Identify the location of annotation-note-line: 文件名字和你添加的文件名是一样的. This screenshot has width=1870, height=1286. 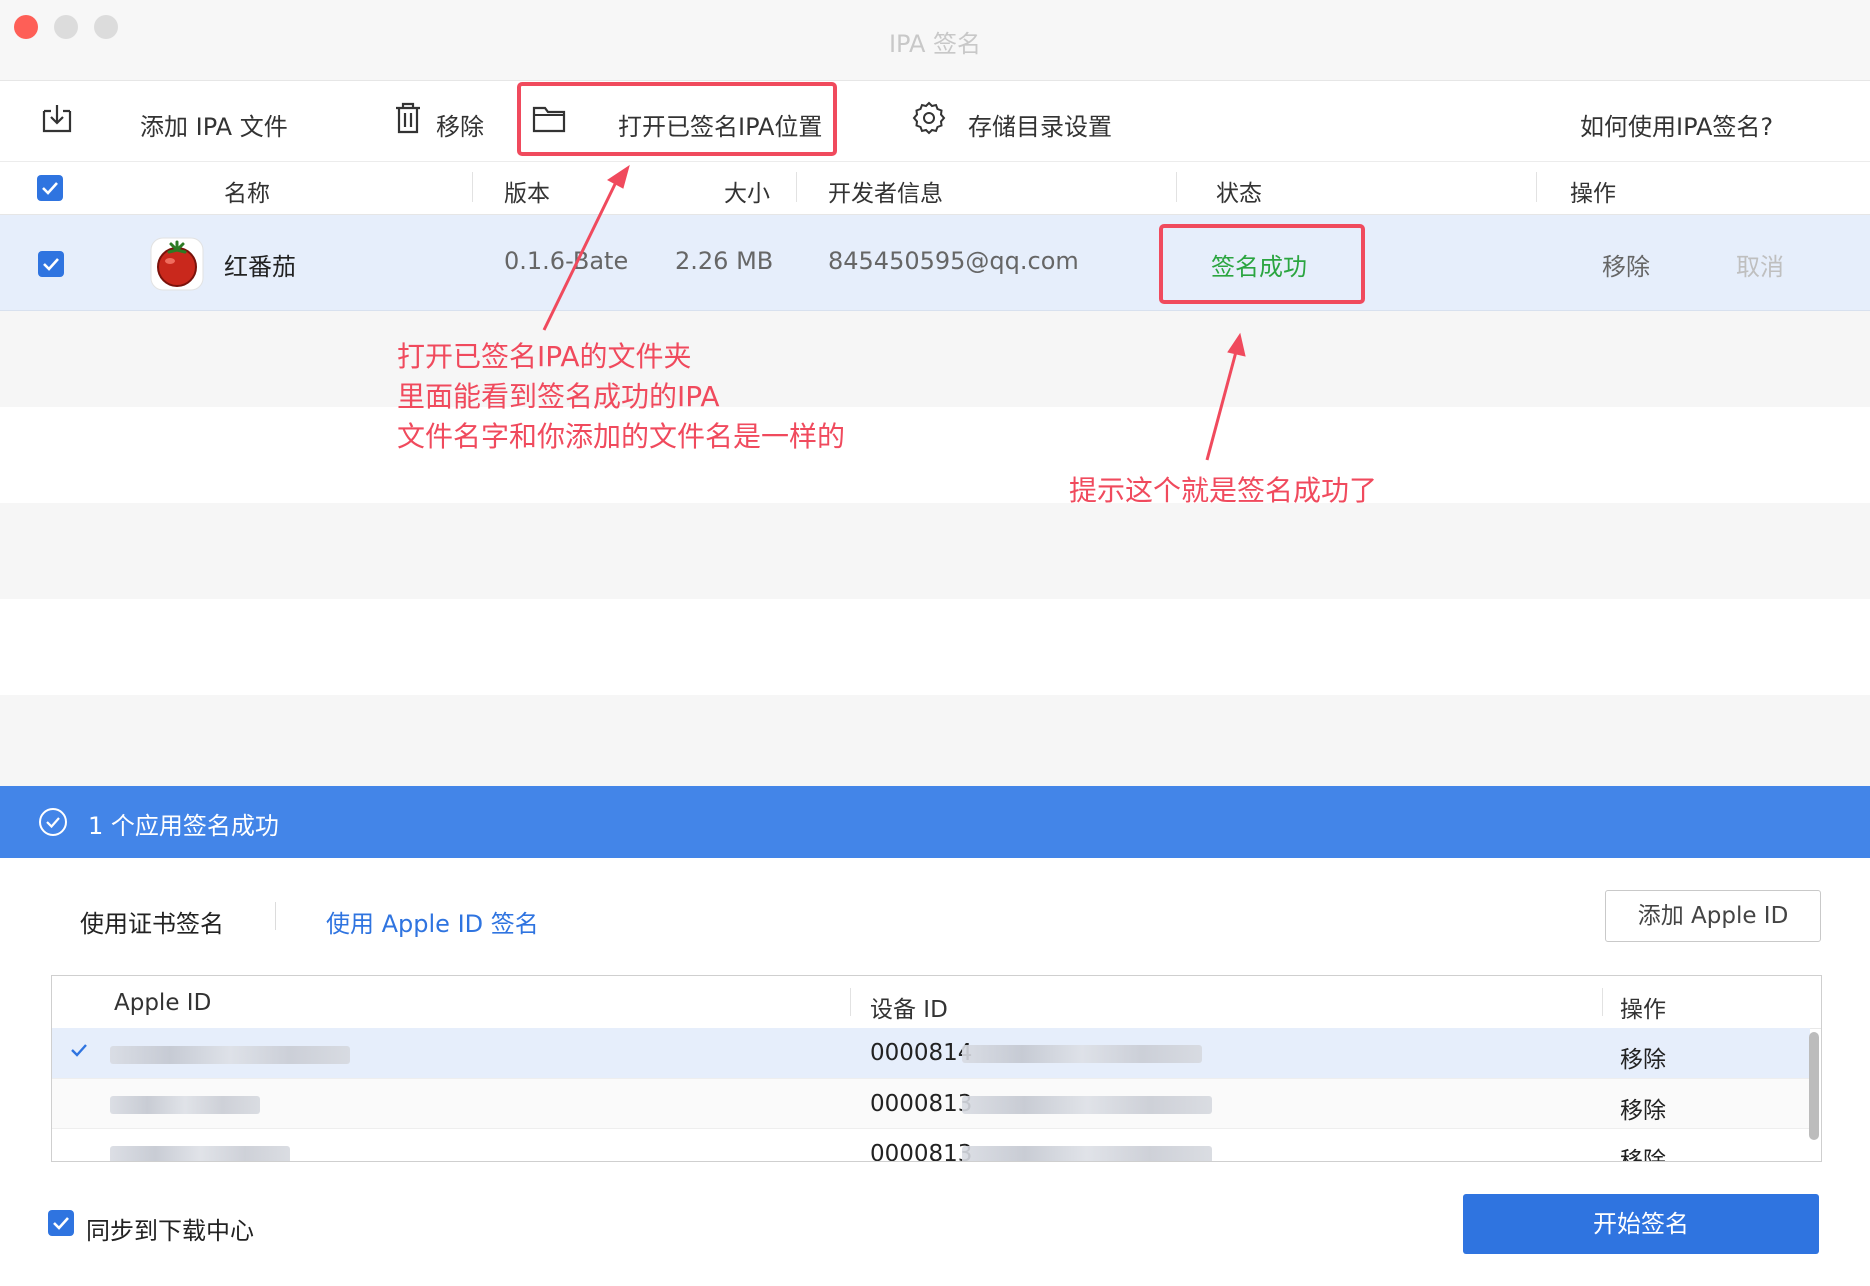
(621, 436).